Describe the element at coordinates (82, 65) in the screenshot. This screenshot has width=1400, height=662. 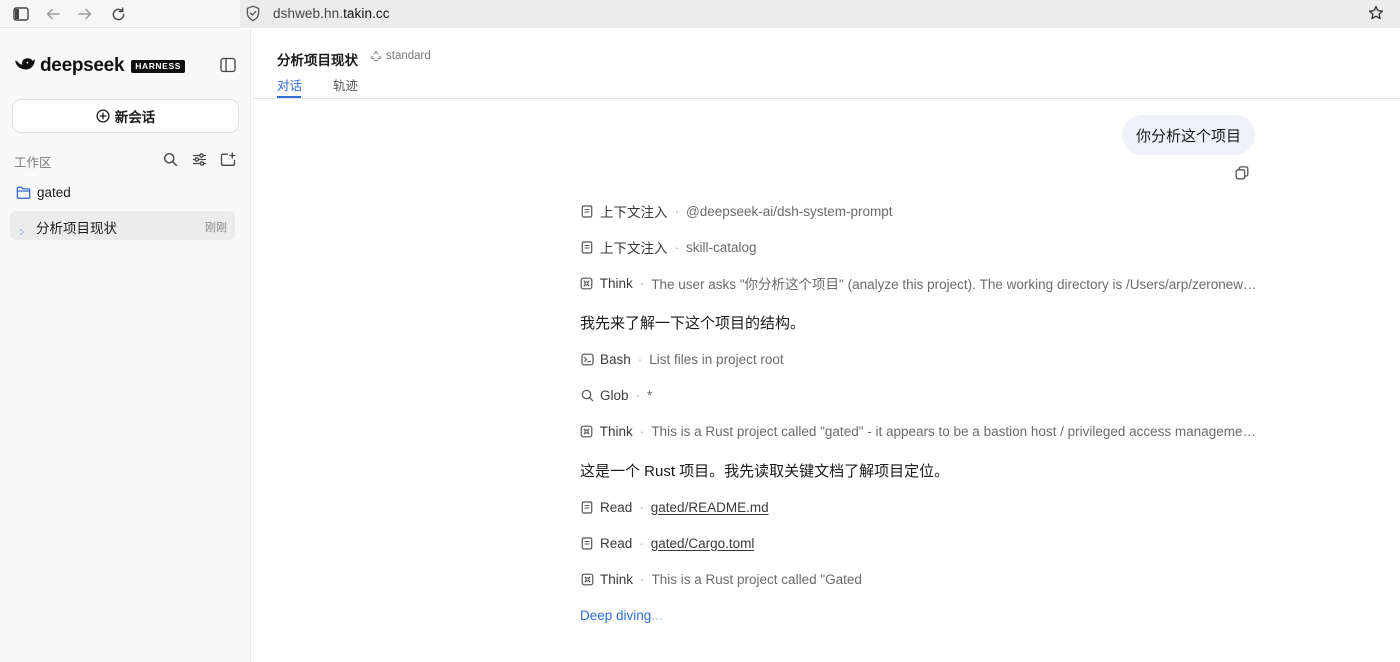
I see `logo-text: deepseek` at that location.